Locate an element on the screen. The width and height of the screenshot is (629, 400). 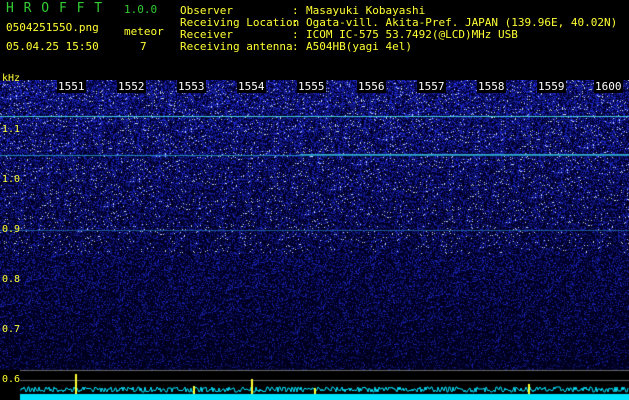
time-tick-label: 1555 is located at coordinates (311, 86).